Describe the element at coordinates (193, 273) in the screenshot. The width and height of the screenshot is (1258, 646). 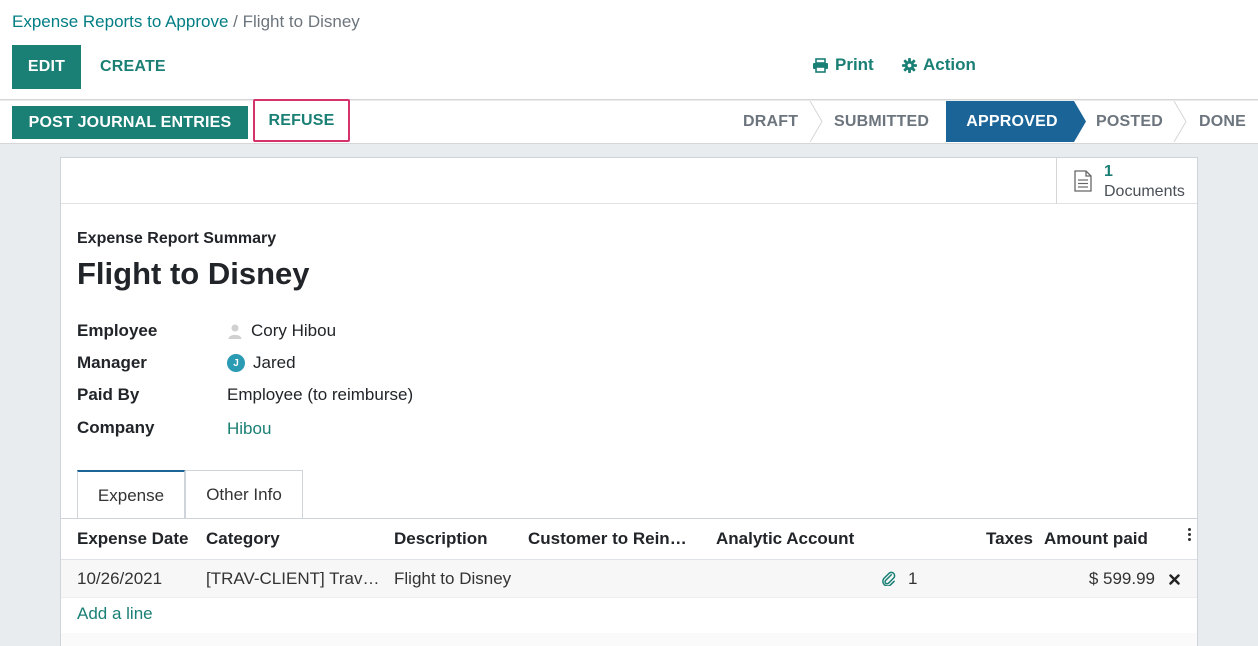
I see `report-title: Flight to Disney` at that location.